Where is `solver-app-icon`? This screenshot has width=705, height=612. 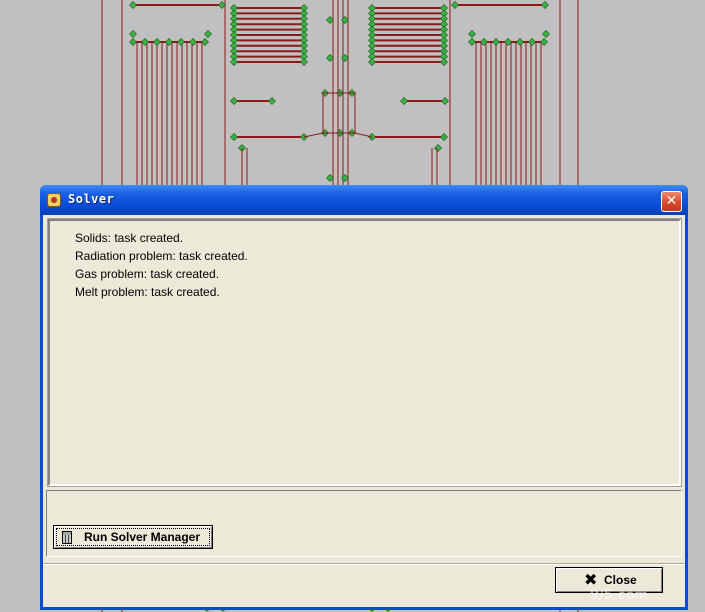
solver-app-icon is located at coordinates (54, 200).